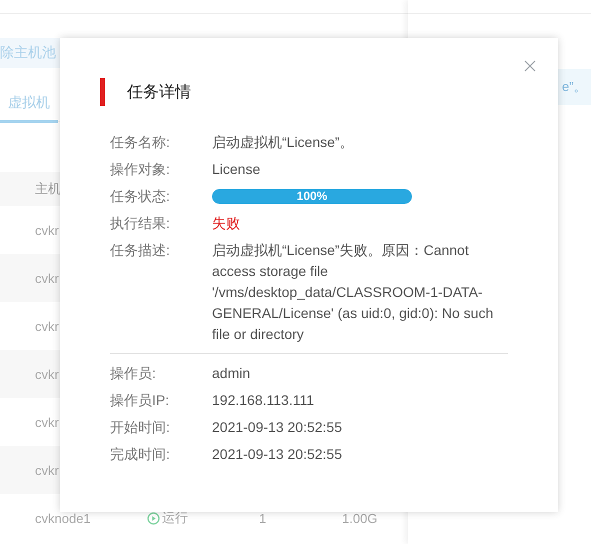 Image resolution: width=591 pixels, height=544 pixels. What do you see at coordinates (360, 518) in the screenshot?
I see `table-cell: 1.00G` at bounding box center [360, 518].